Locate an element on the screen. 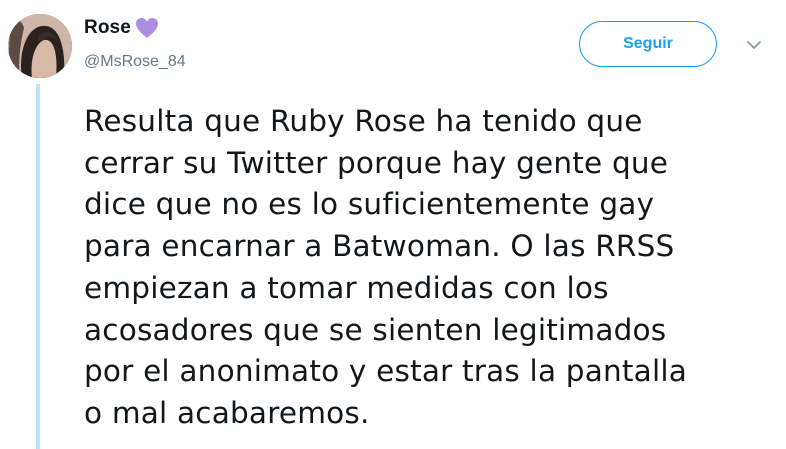 This screenshot has width=786, height=449. user-handle: @MsRose_84 is located at coordinates (135, 62).